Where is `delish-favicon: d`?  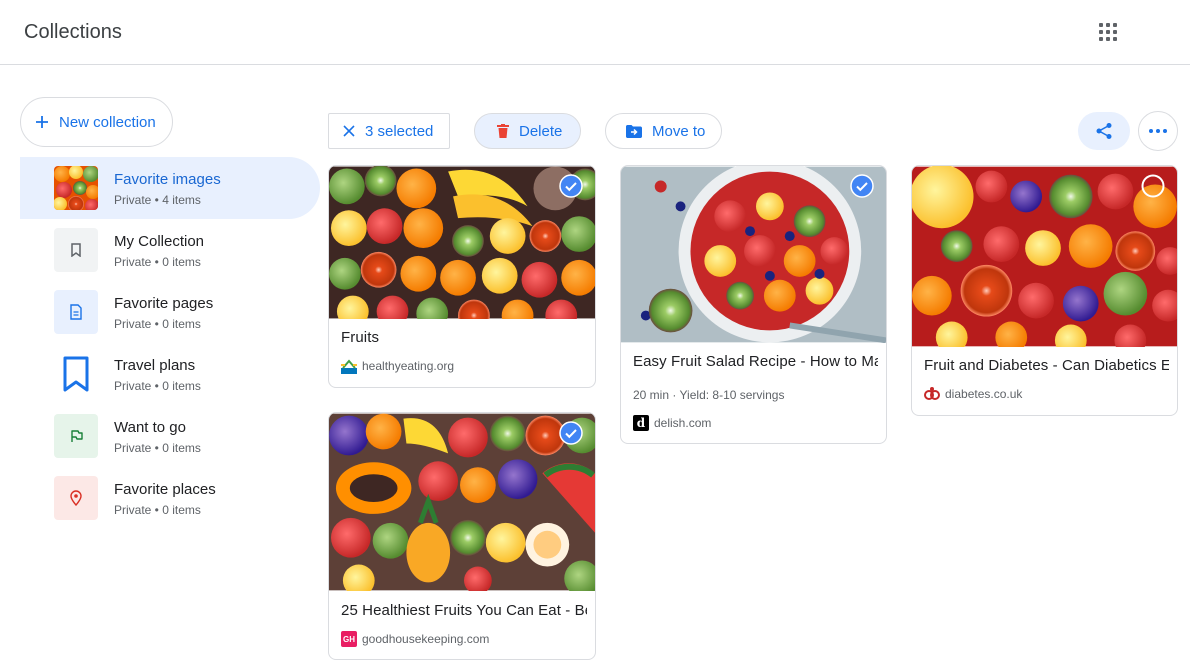 delish-favicon: d is located at coordinates (641, 423).